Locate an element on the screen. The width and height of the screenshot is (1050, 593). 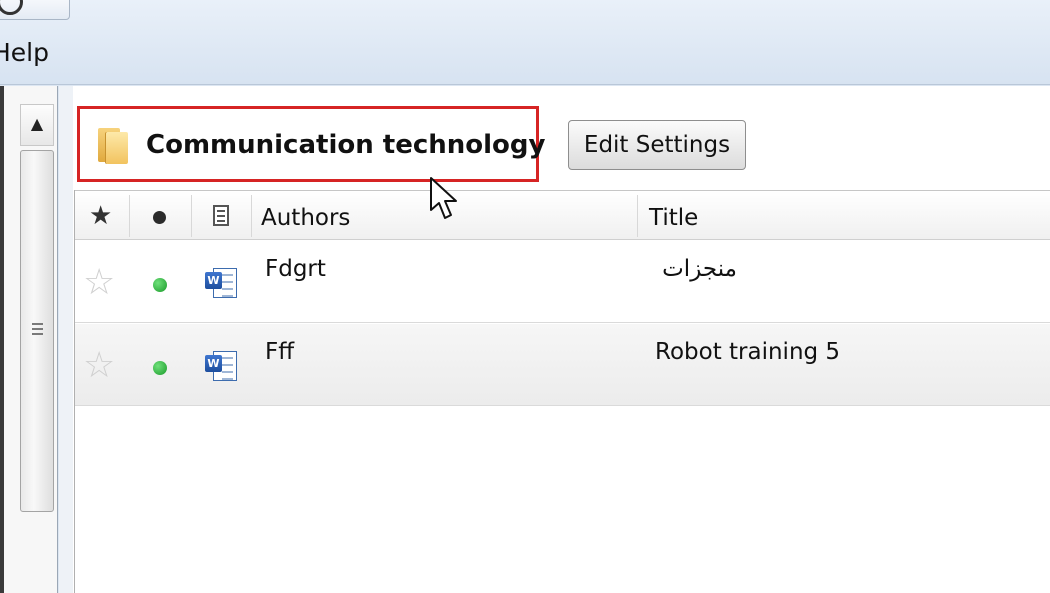
cell-title: Robot training 5 is located at coordinates (748, 352).